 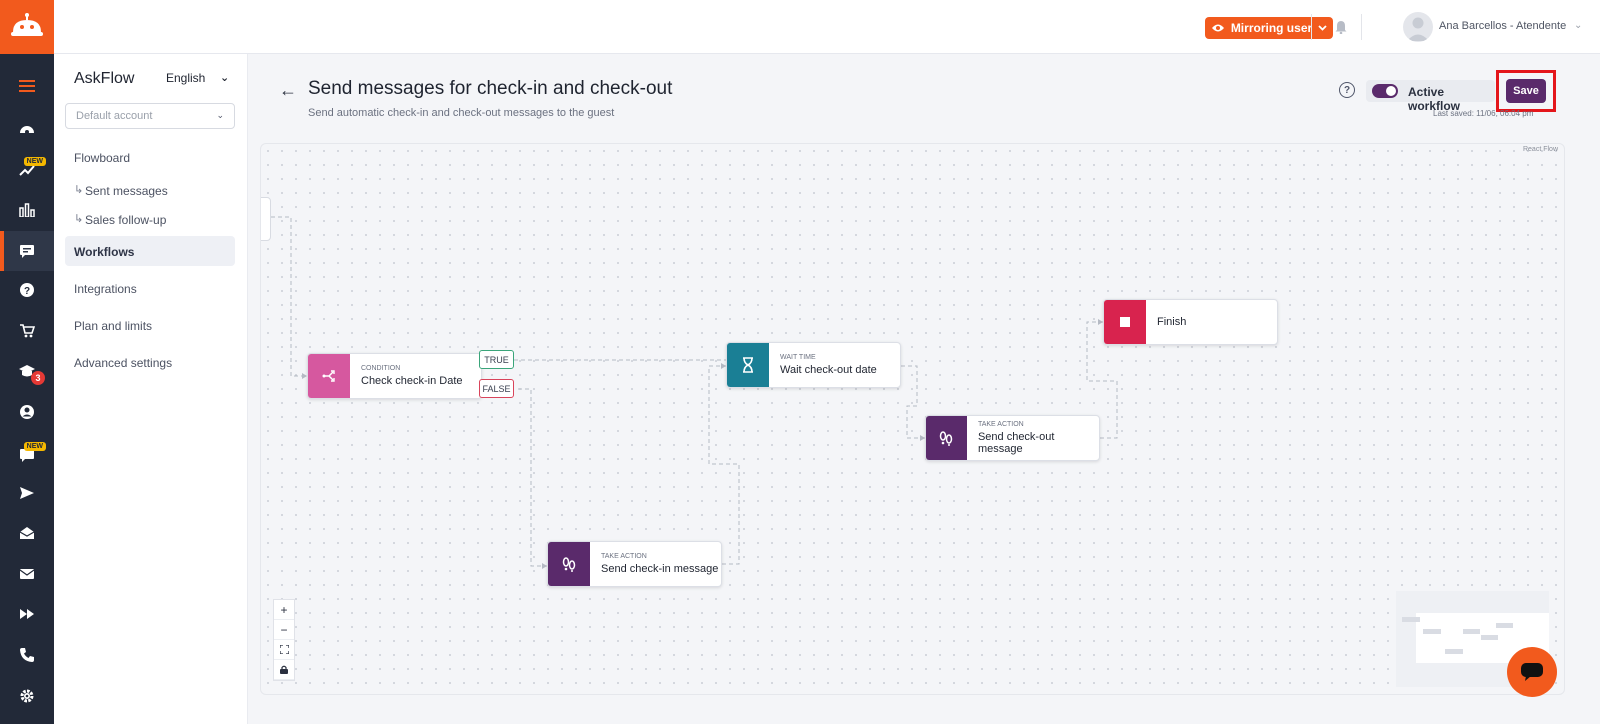 What do you see at coordinates (27, 696) in the screenshot?
I see `settings-gear-icon` at bounding box center [27, 696].